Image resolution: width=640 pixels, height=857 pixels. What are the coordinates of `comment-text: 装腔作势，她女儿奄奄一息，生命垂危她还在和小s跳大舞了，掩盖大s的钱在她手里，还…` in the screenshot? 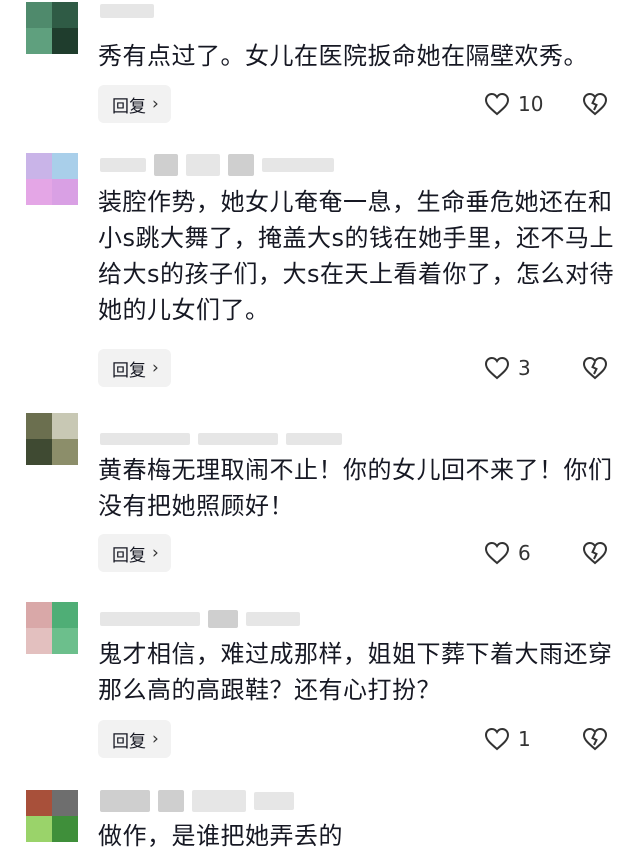 It's located at (356, 256).